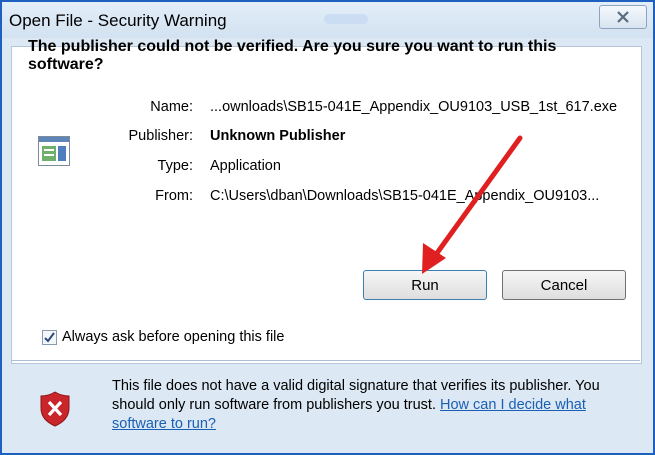  I want to click on checkmark-icon, so click(49, 337).